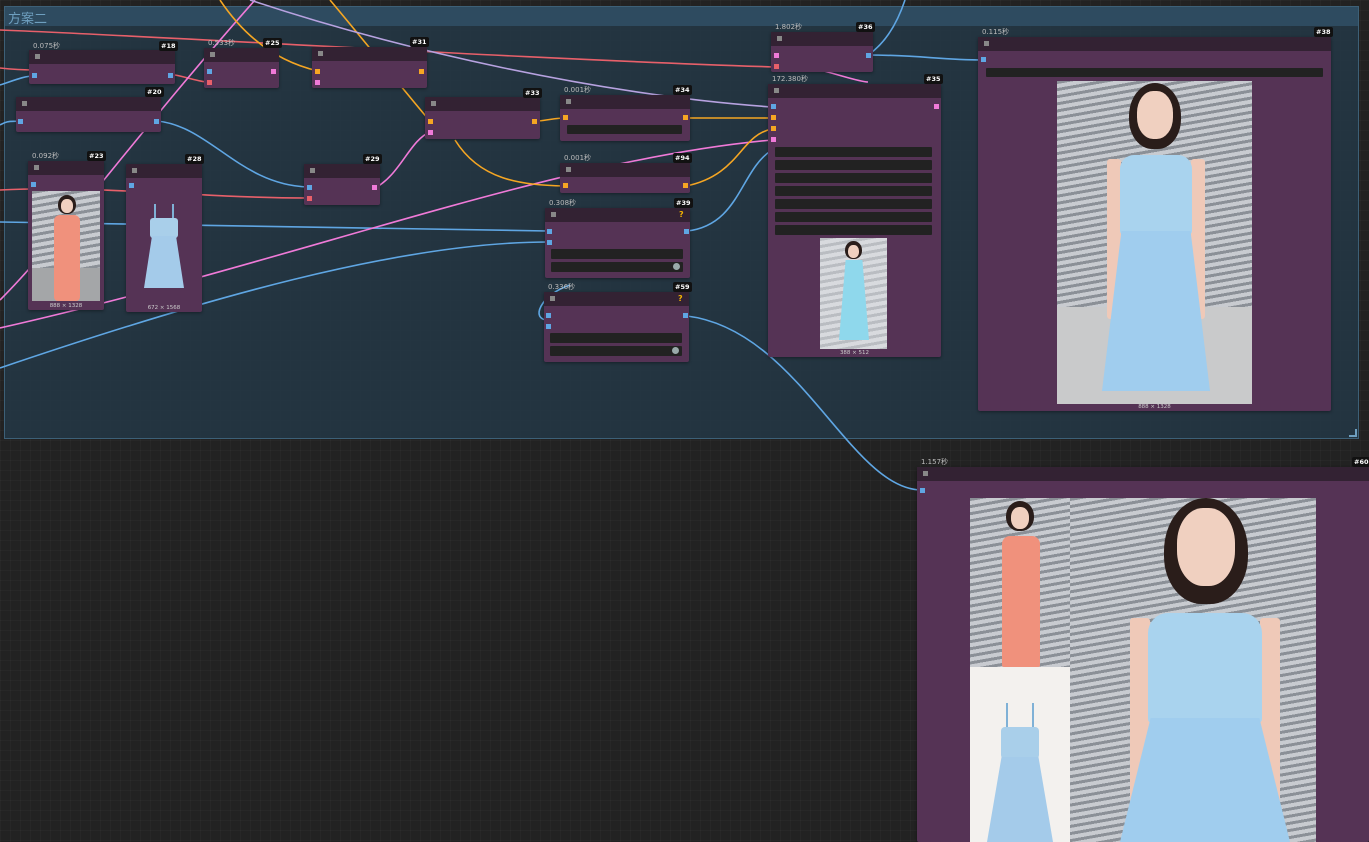  What do you see at coordinates (1154, 224) in the screenshot?
I see `node-38-preview-image: 888 × 1328` at bounding box center [1154, 224].